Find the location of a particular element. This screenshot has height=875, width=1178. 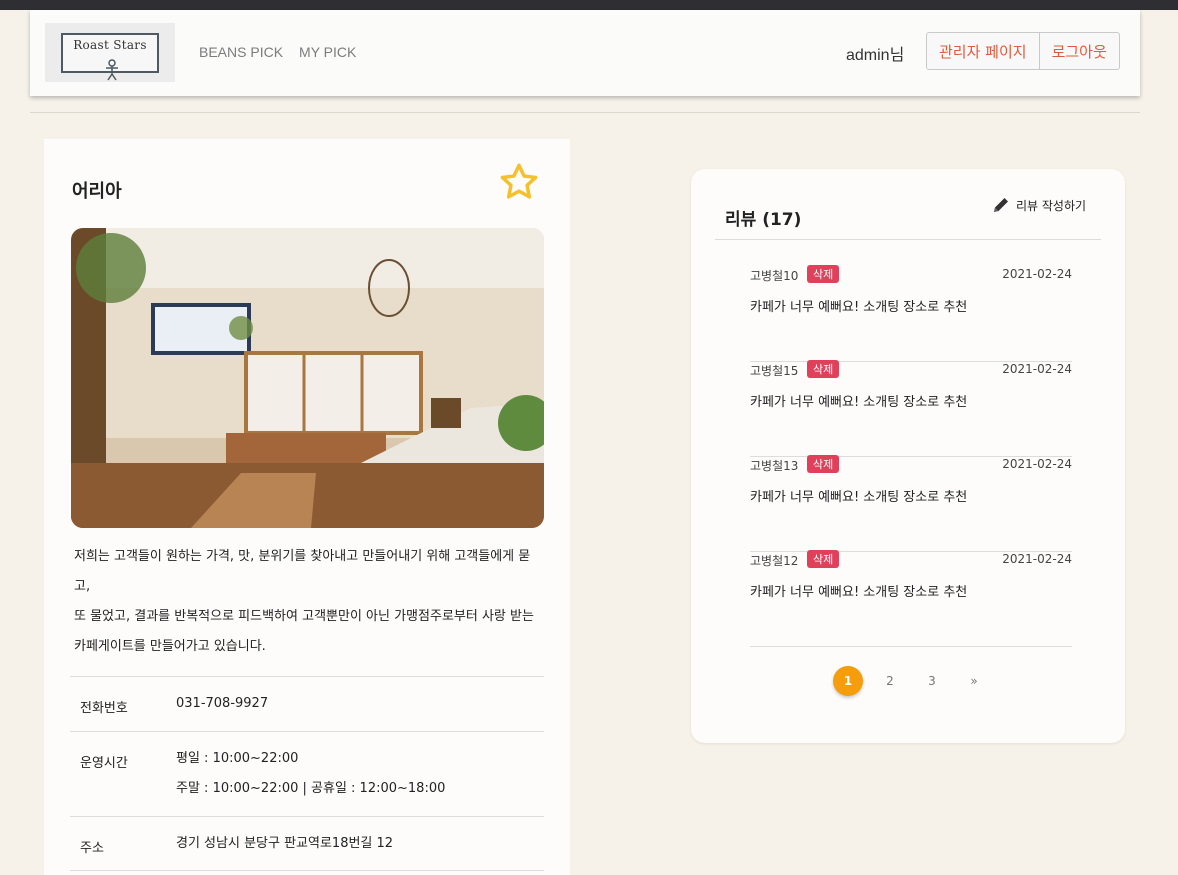

description-line: 카페게이트를 만들어가고 있습니다. is located at coordinates (170, 646).